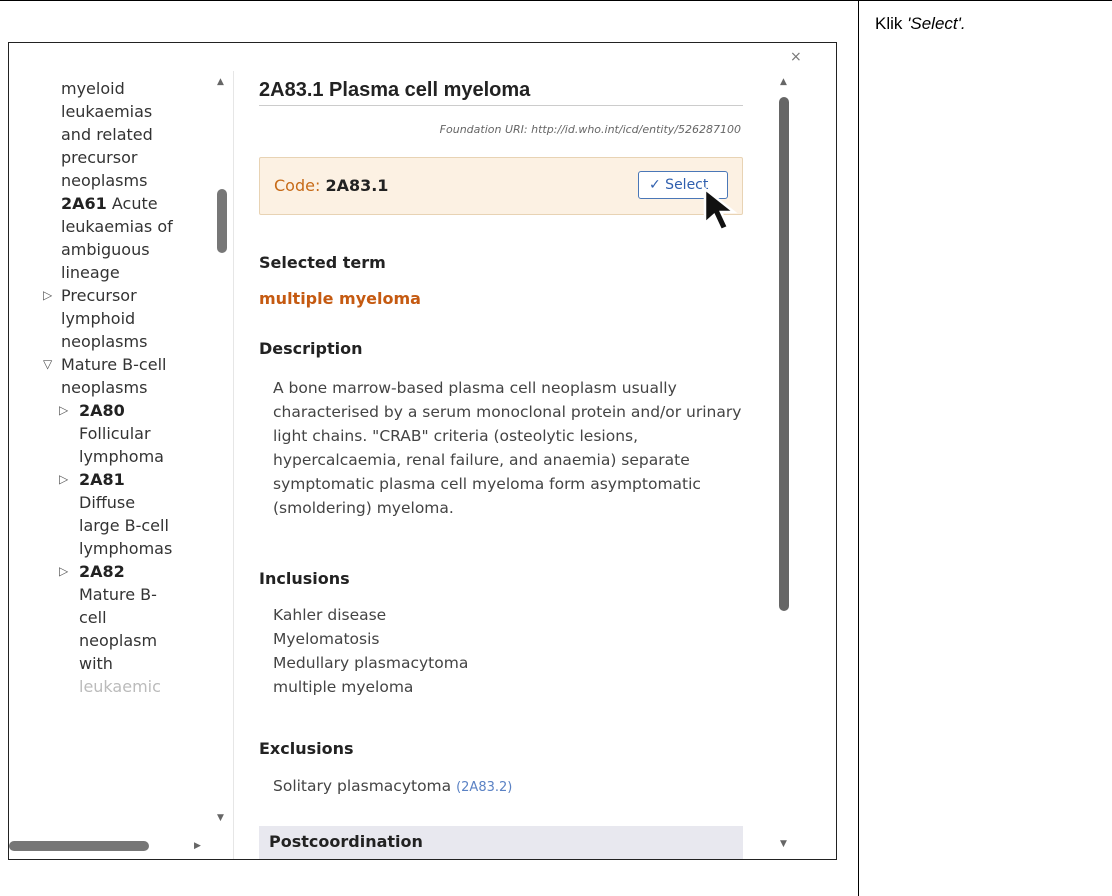 The width and height of the screenshot is (1112, 896). What do you see at coordinates (936, 23) in the screenshot?
I see `instruction-emphasis: 'Select'.` at bounding box center [936, 23].